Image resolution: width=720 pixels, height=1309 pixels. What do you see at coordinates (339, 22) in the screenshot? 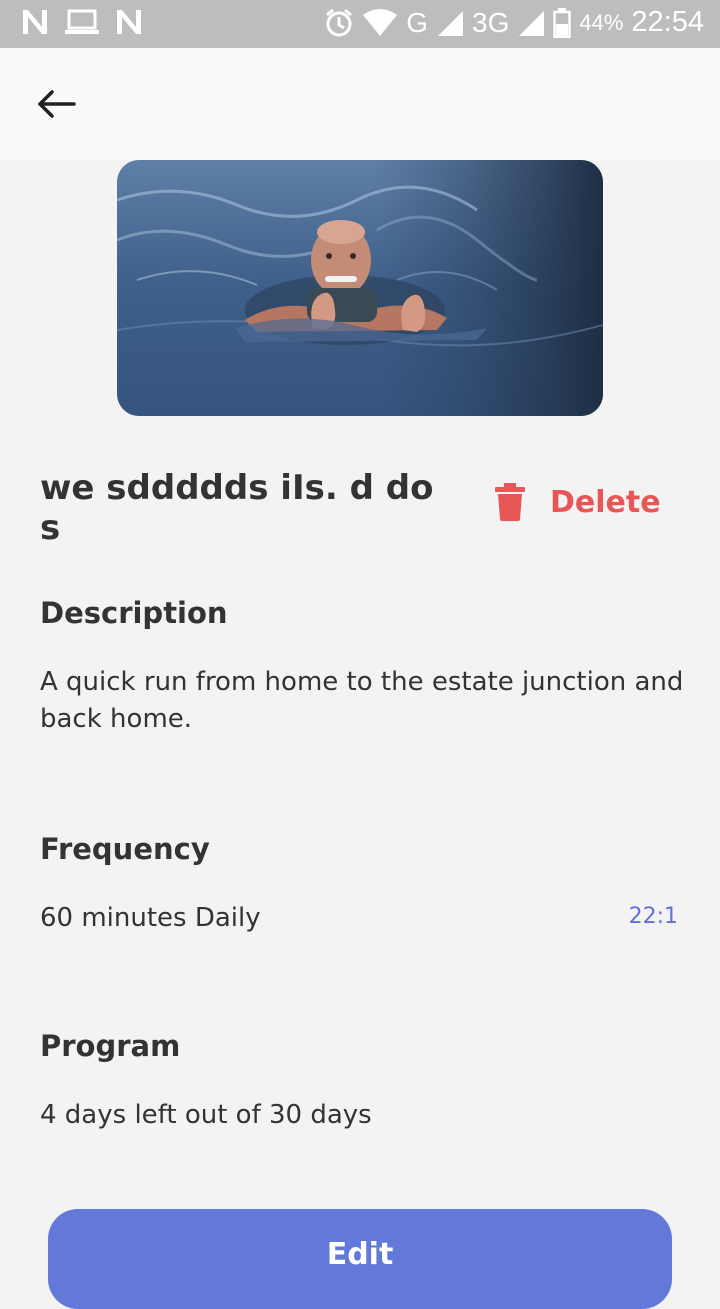
I see `alarm-icon` at bounding box center [339, 22].